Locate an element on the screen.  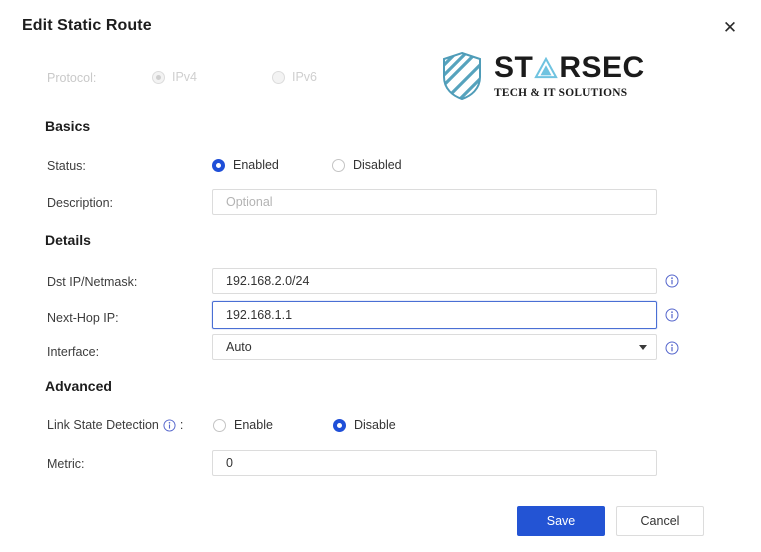
status-option-enabled-label: Enabled is located at coordinates (256, 165).